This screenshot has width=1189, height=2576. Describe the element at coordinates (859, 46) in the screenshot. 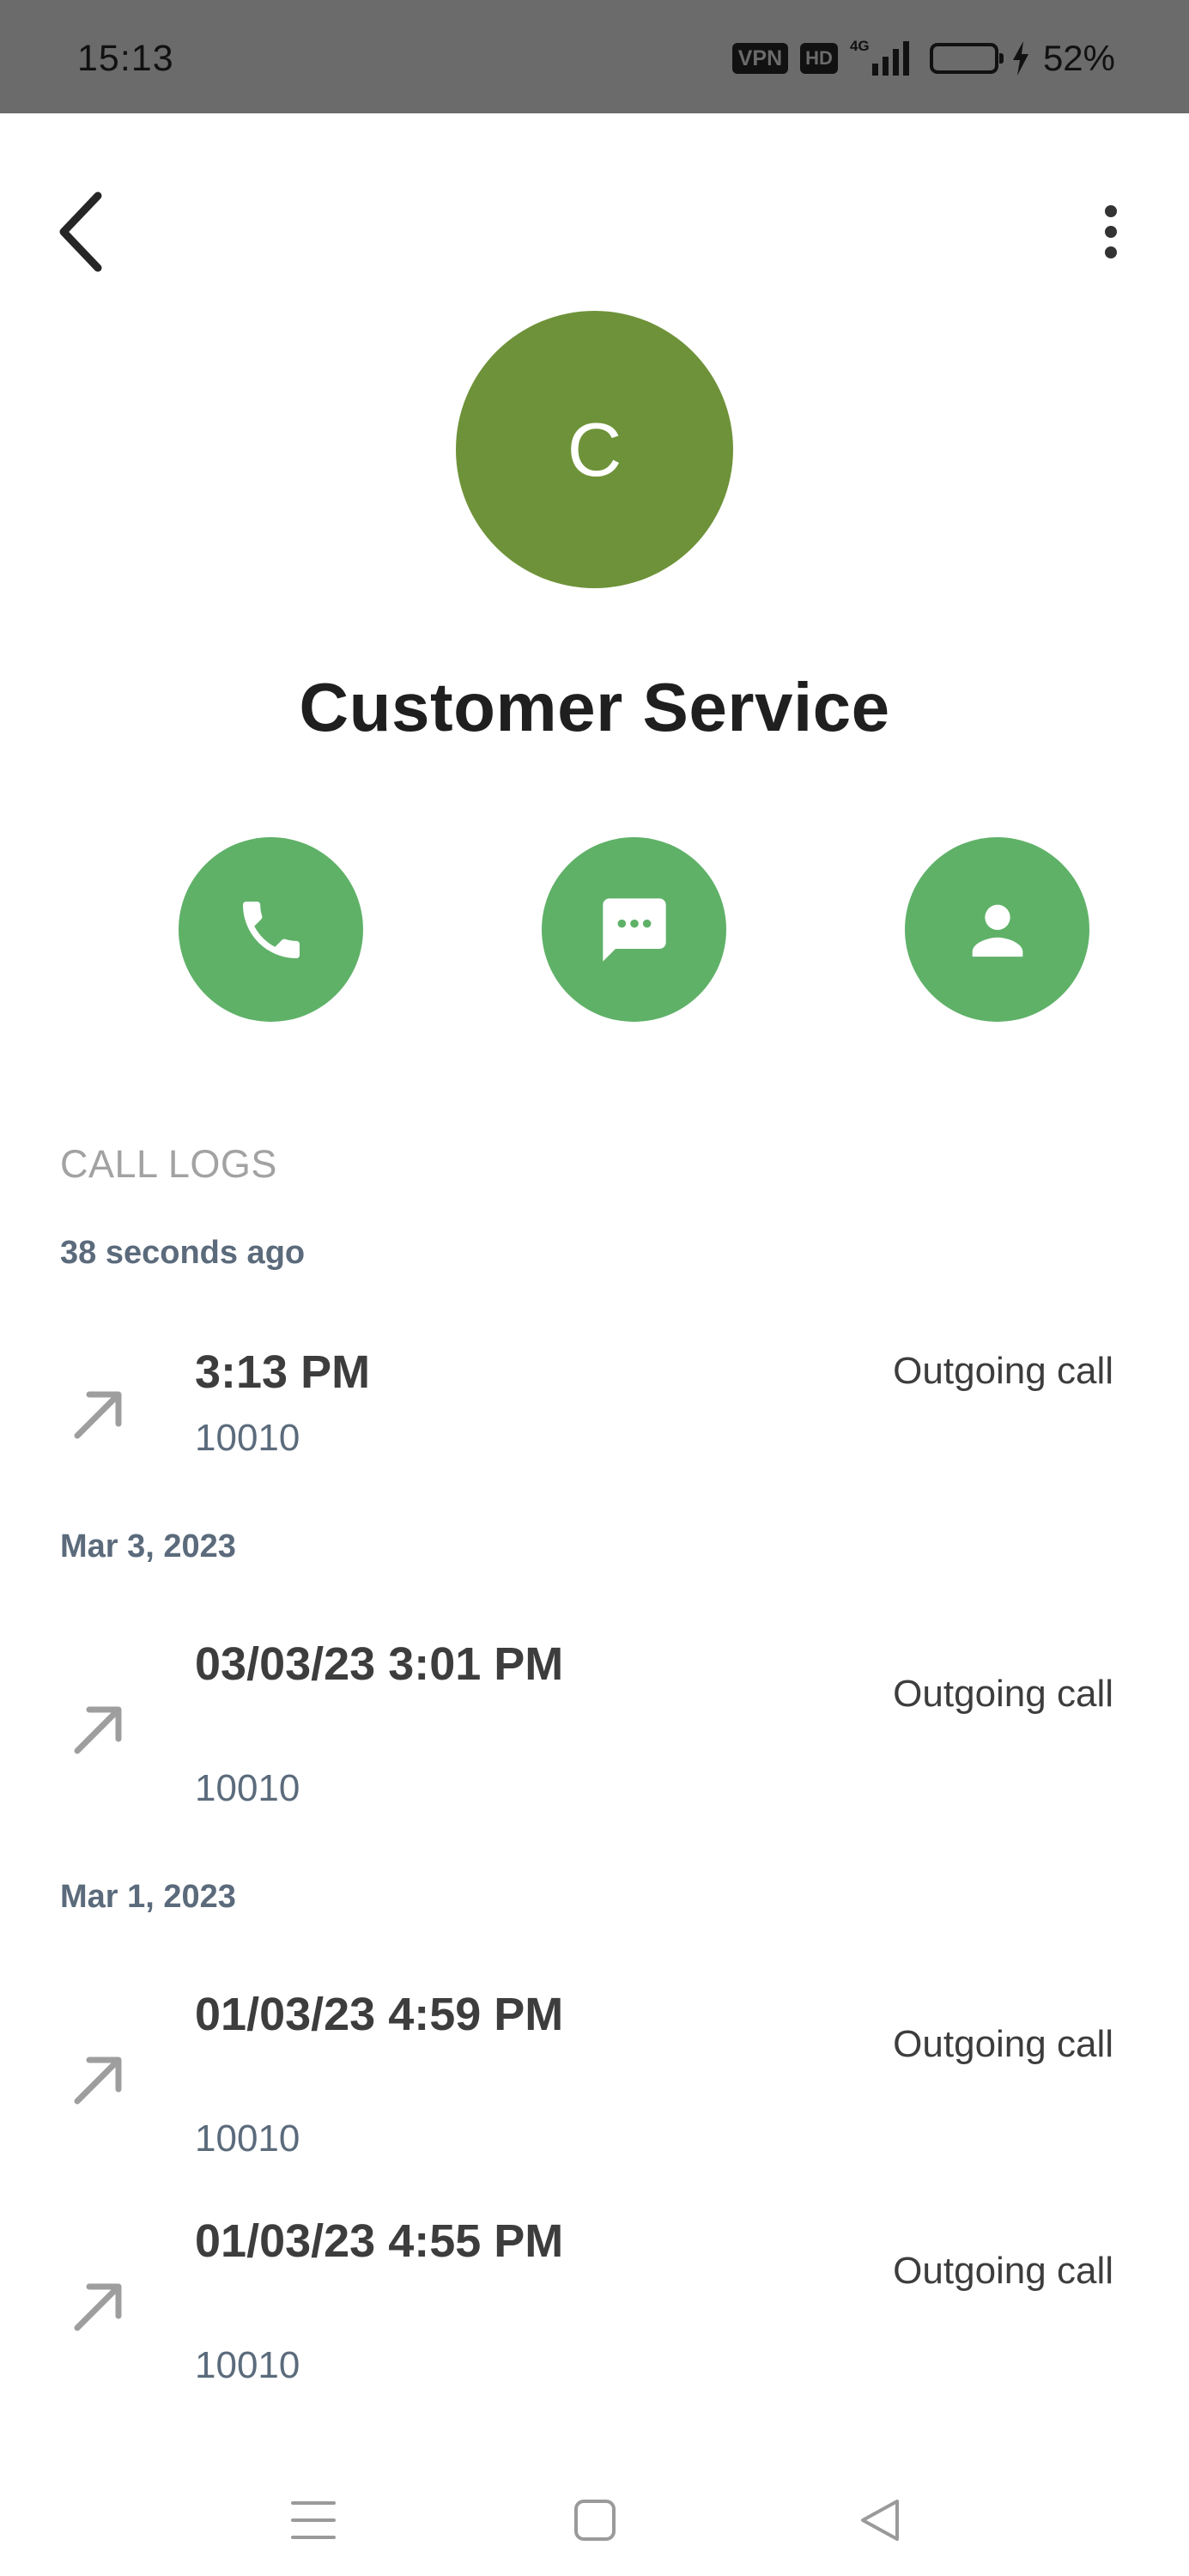

I see `network-type-label: 4G` at that location.